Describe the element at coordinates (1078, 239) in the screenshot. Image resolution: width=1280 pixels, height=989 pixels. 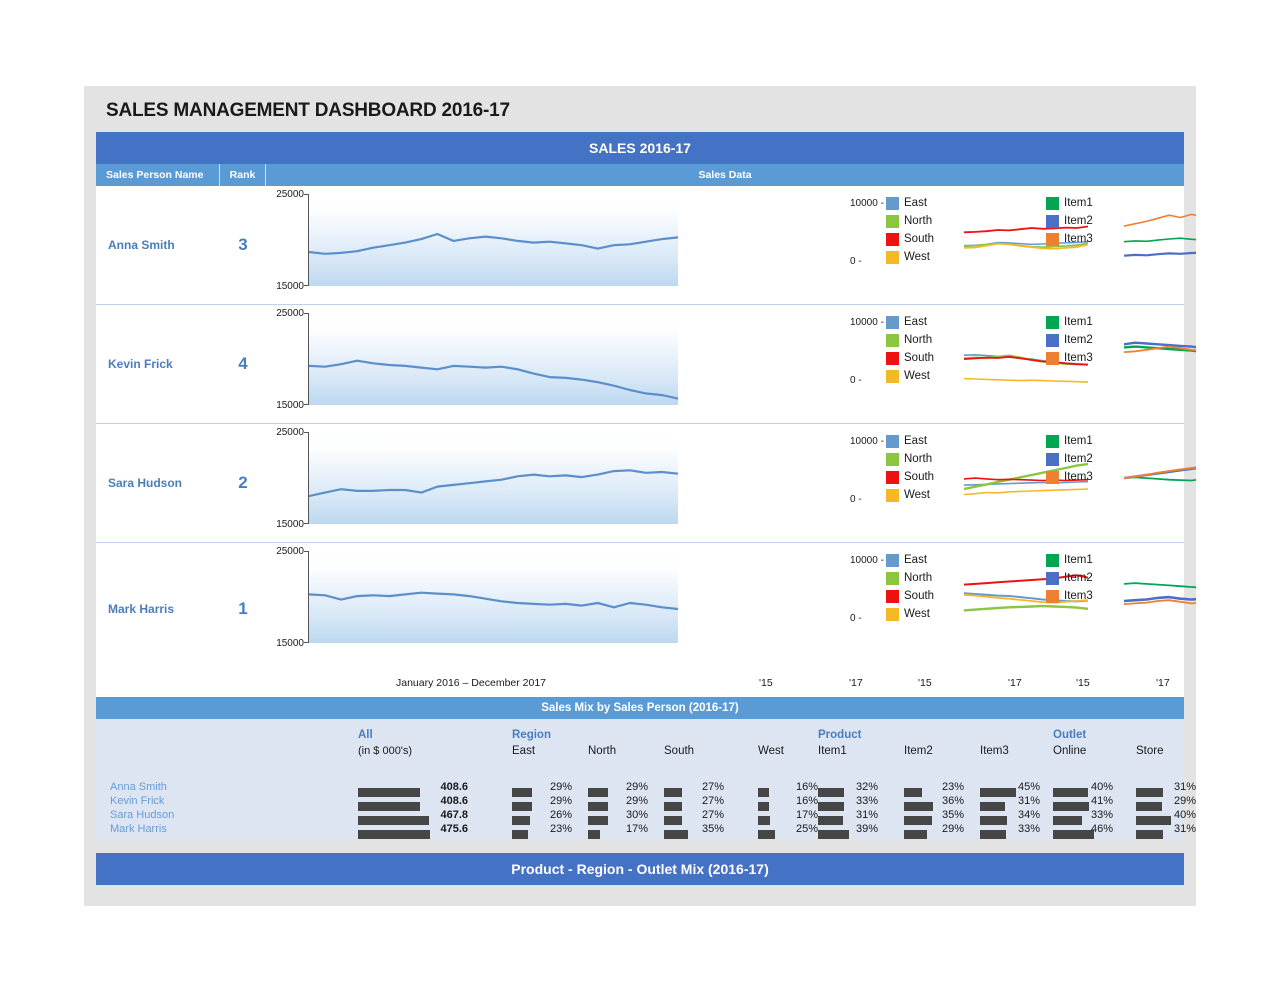
I see `legend-label: Item3` at that location.